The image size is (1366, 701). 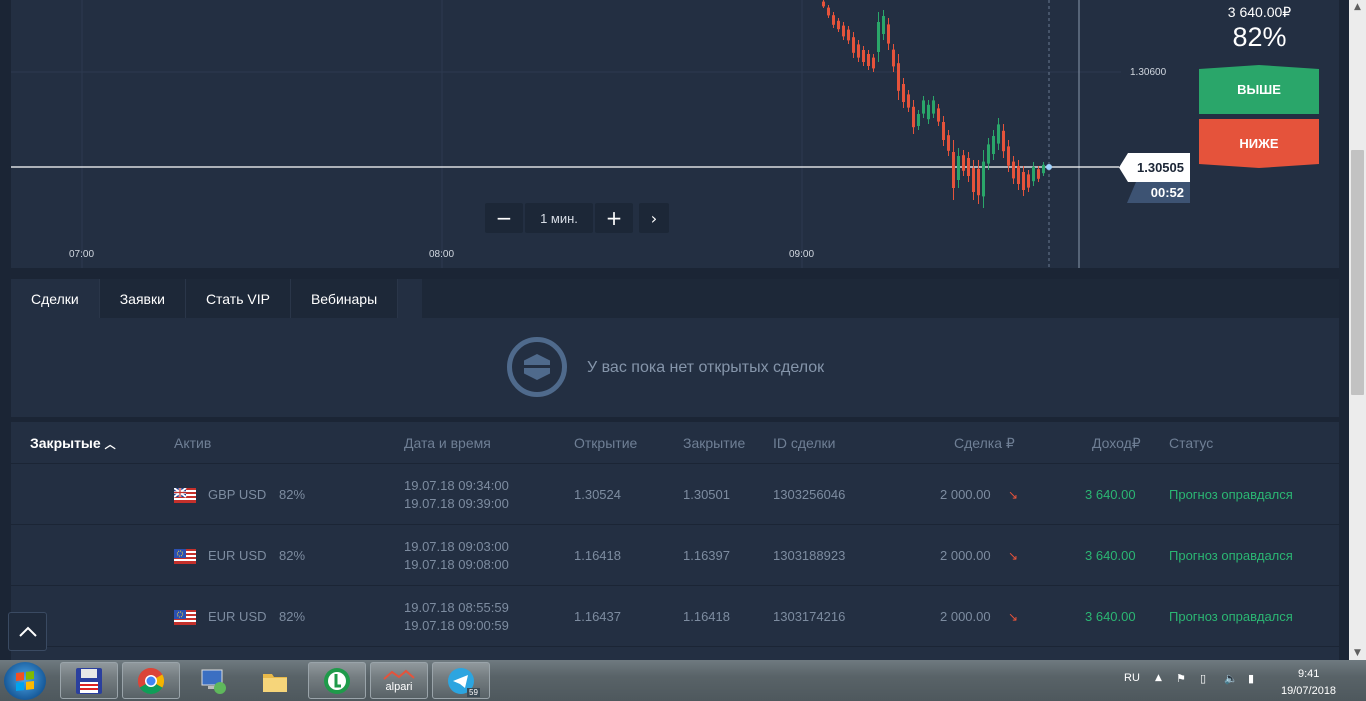 I want to click on windows-logo-icon, so click(x=25, y=681).